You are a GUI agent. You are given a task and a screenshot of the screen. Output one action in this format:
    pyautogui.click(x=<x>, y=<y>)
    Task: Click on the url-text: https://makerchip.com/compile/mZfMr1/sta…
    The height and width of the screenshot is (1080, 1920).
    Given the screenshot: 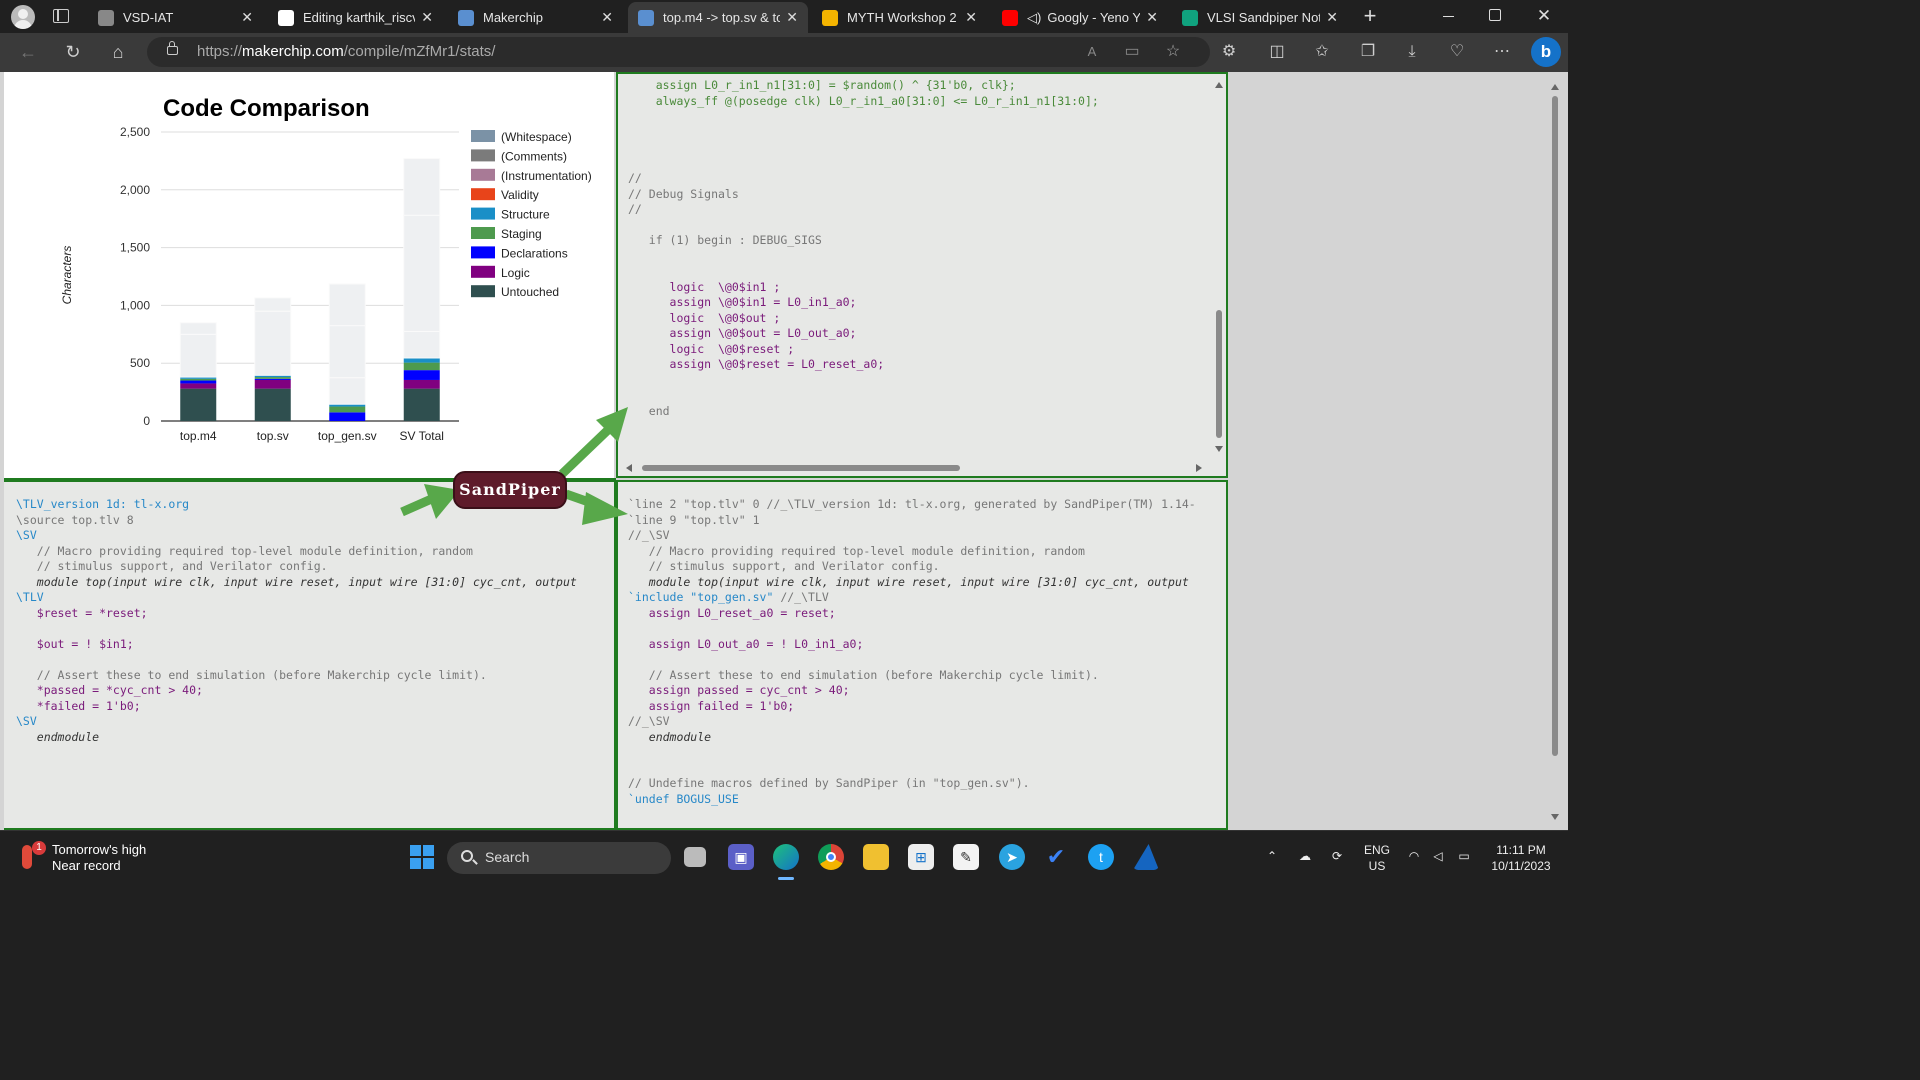 What is the action you would take?
    pyautogui.click(x=346, y=51)
    